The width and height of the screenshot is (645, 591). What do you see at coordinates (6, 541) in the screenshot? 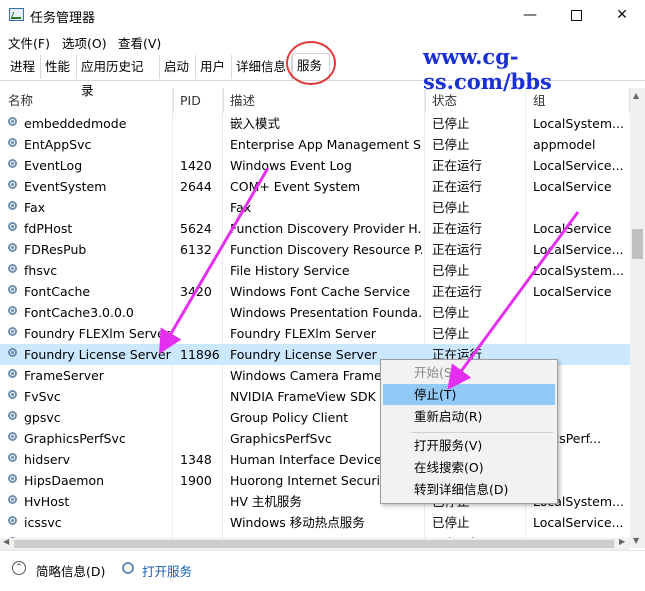
I see `scroll-left-icon: ◀` at bounding box center [6, 541].